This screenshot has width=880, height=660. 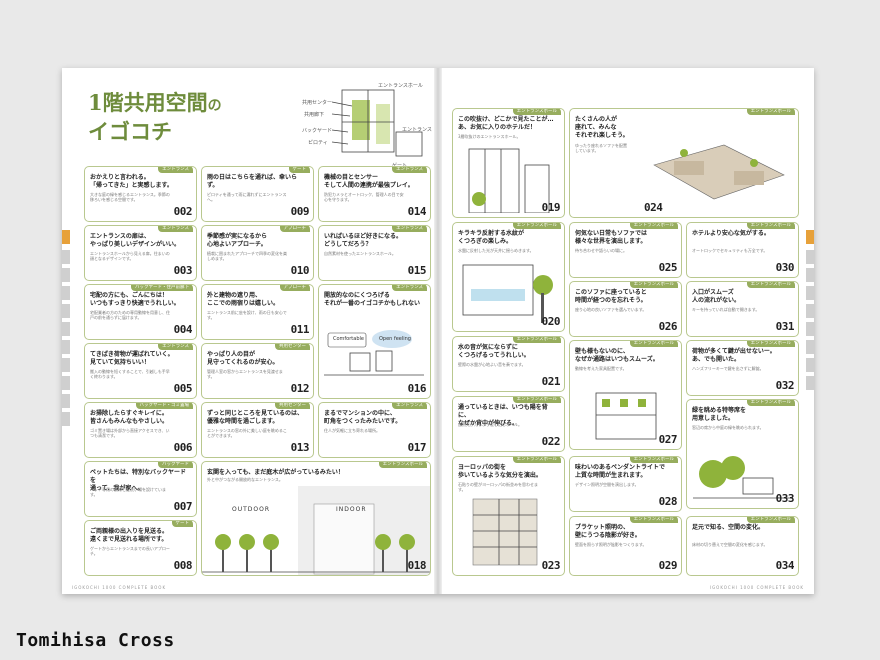 What do you see at coordinates (183, 329) in the screenshot?
I see `card-number: 004` at bounding box center [183, 329].